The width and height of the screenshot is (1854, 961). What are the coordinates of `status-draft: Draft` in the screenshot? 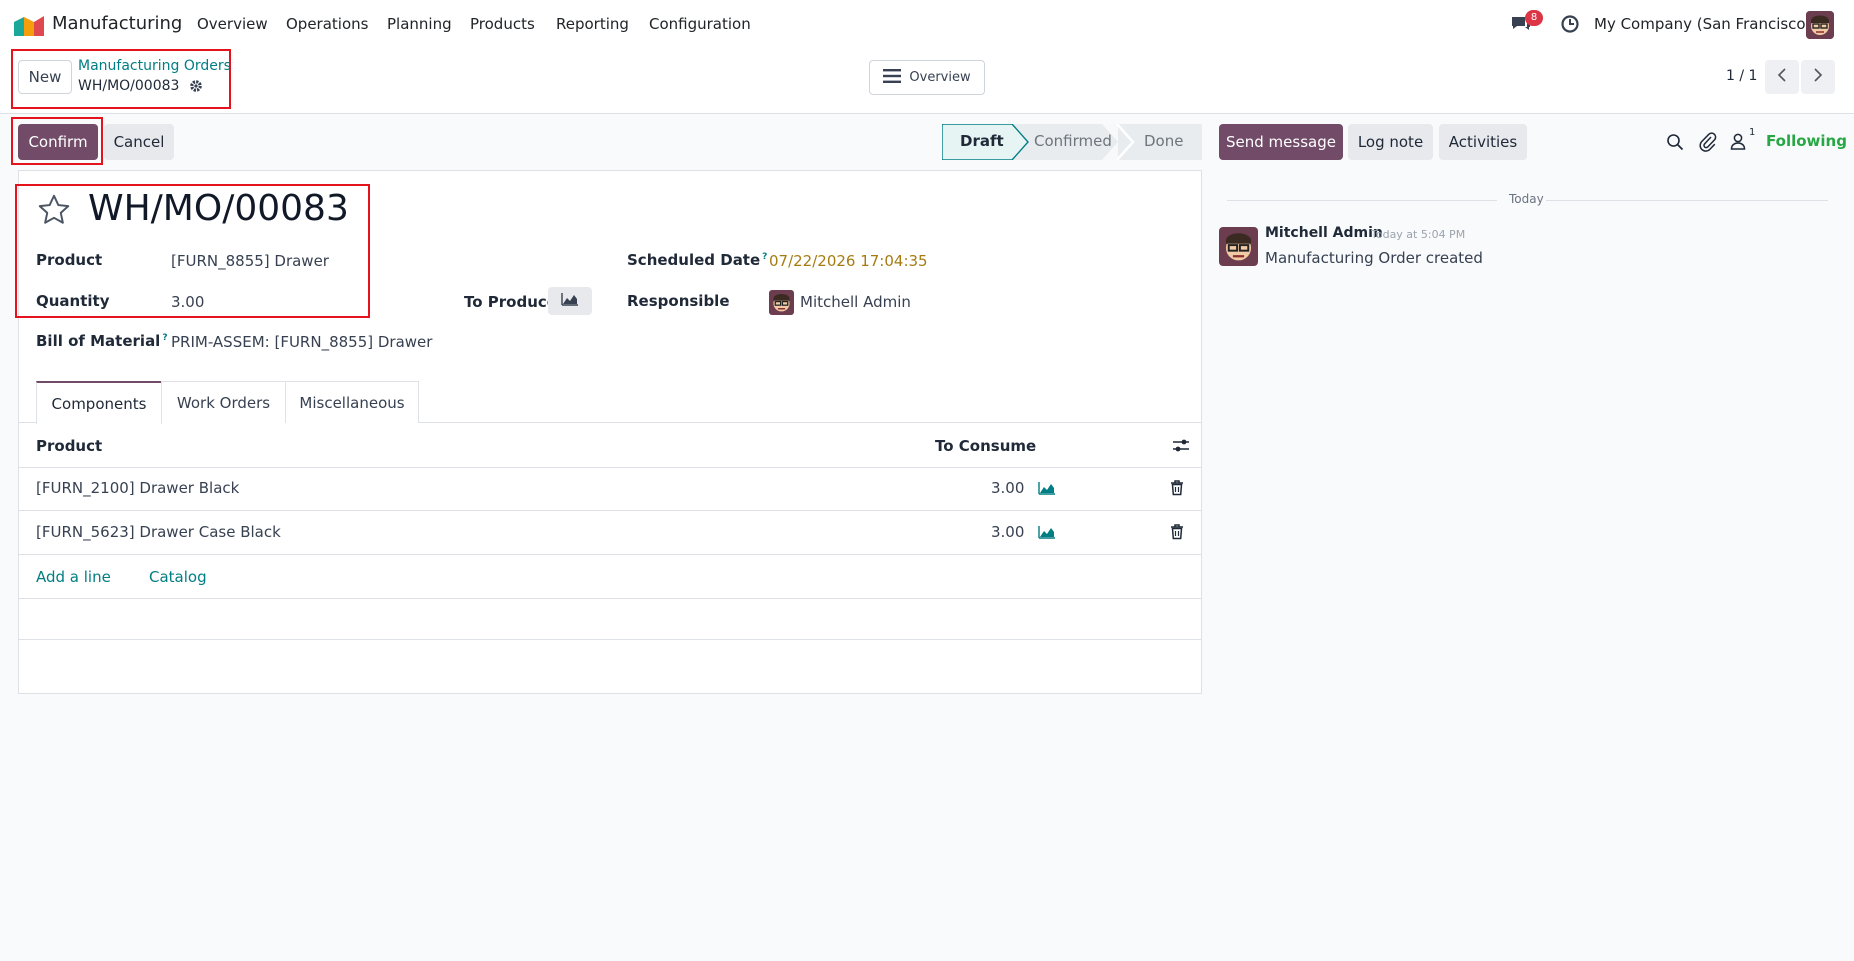 It's located at (982, 141).